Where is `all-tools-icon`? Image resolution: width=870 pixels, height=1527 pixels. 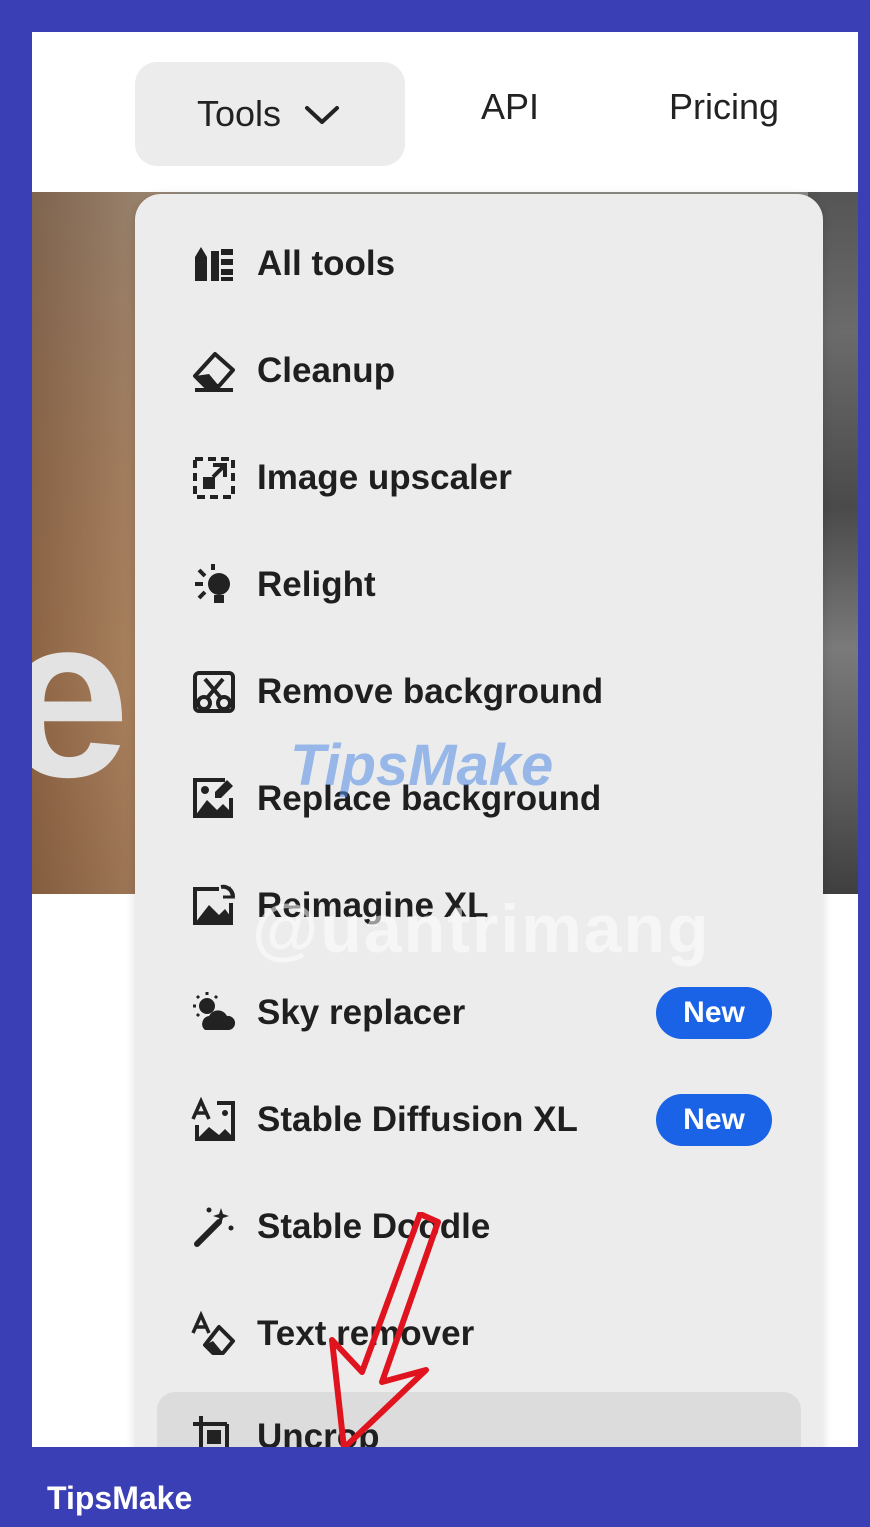 all-tools-icon is located at coordinates (214, 264).